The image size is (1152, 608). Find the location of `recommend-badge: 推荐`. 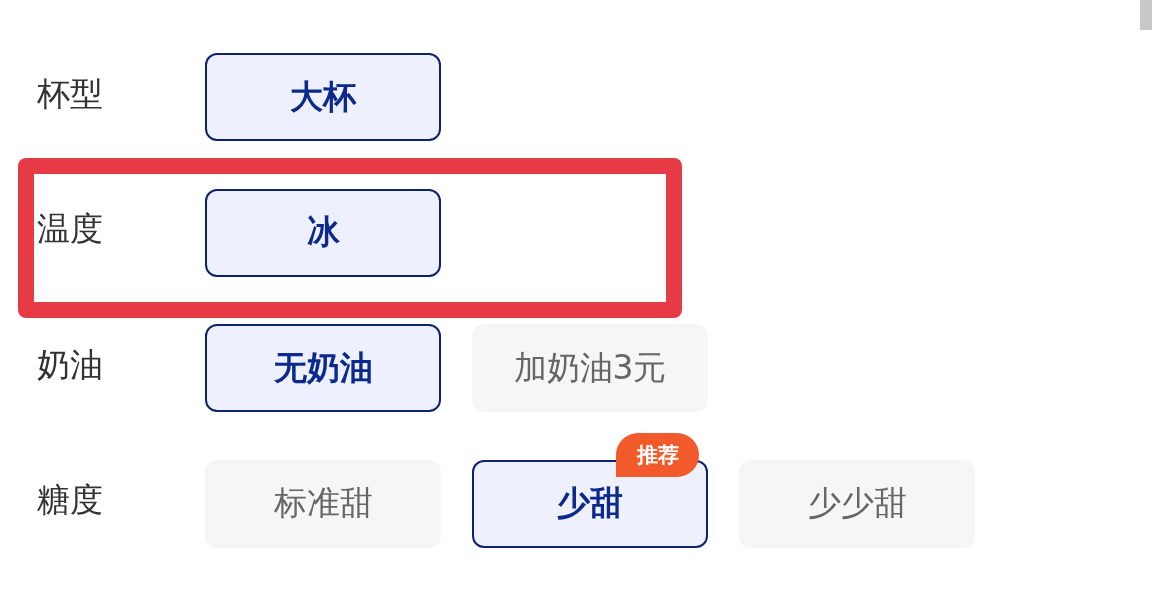

recommend-badge: 推荐 is located at coordinates (657, 454).